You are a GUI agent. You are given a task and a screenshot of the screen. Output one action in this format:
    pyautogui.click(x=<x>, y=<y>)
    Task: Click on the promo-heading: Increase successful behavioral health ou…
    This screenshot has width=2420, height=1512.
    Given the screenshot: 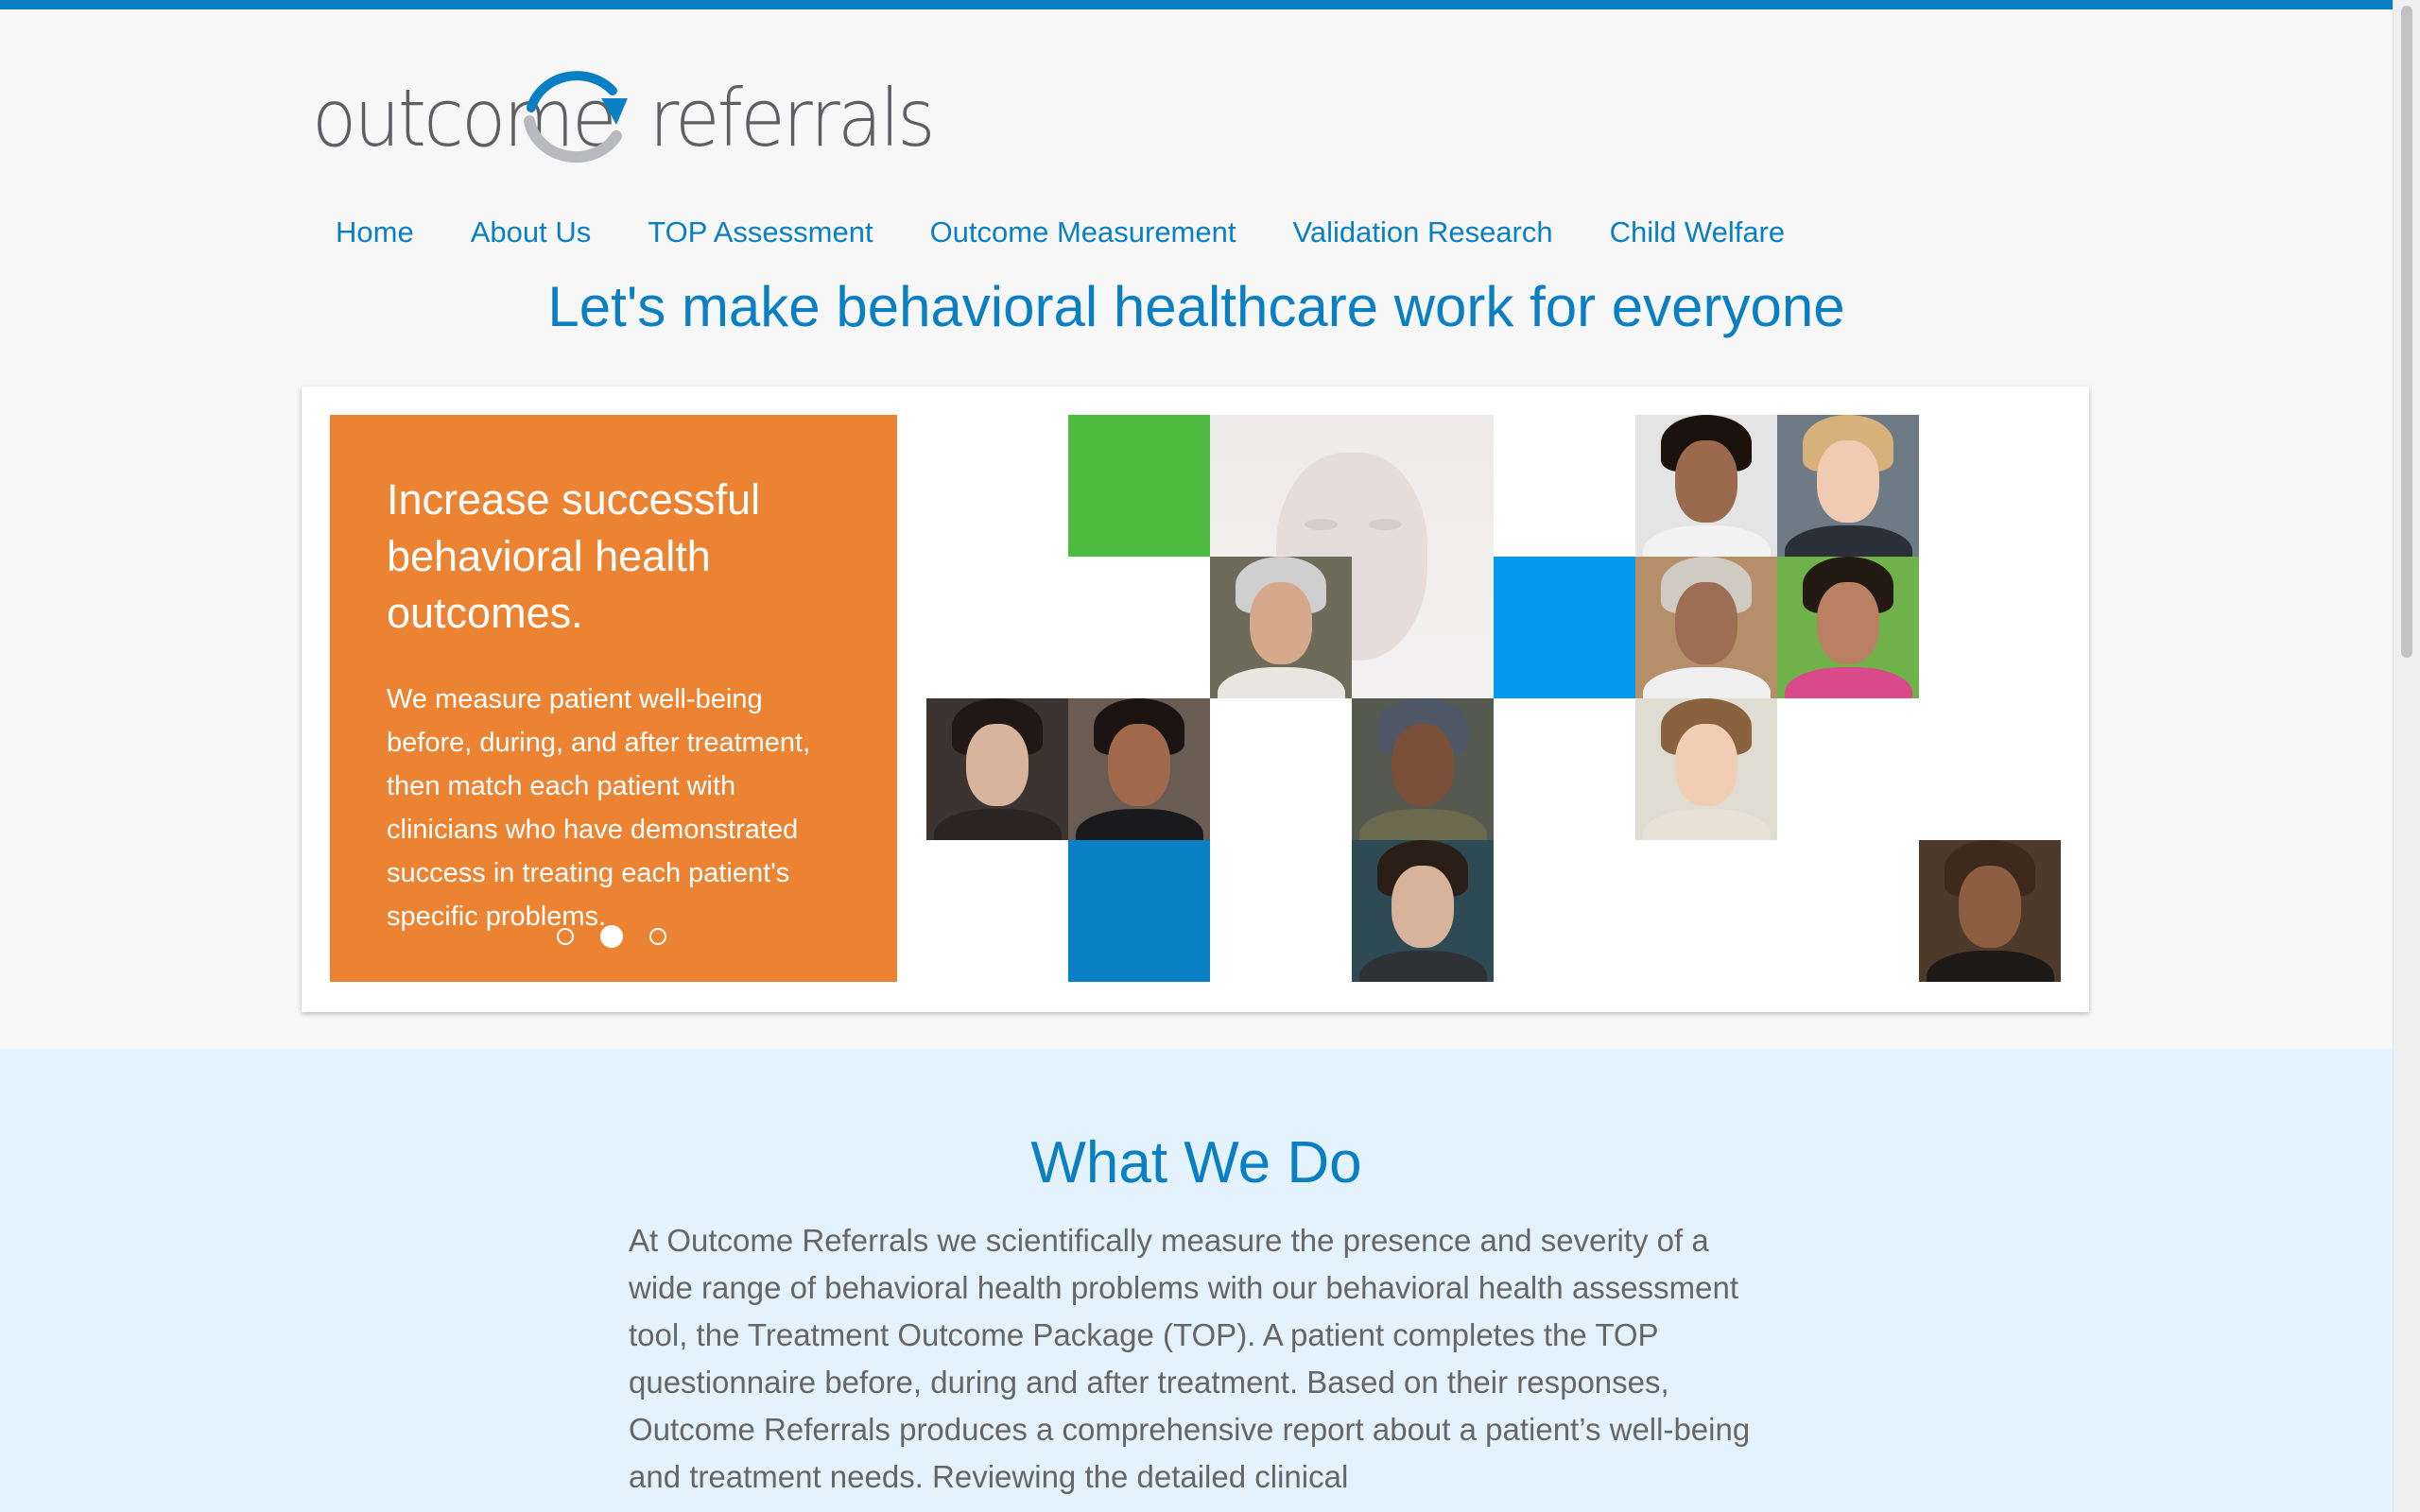 What is the action you would take?
    pyautogui.click(x=574, y=556)
    